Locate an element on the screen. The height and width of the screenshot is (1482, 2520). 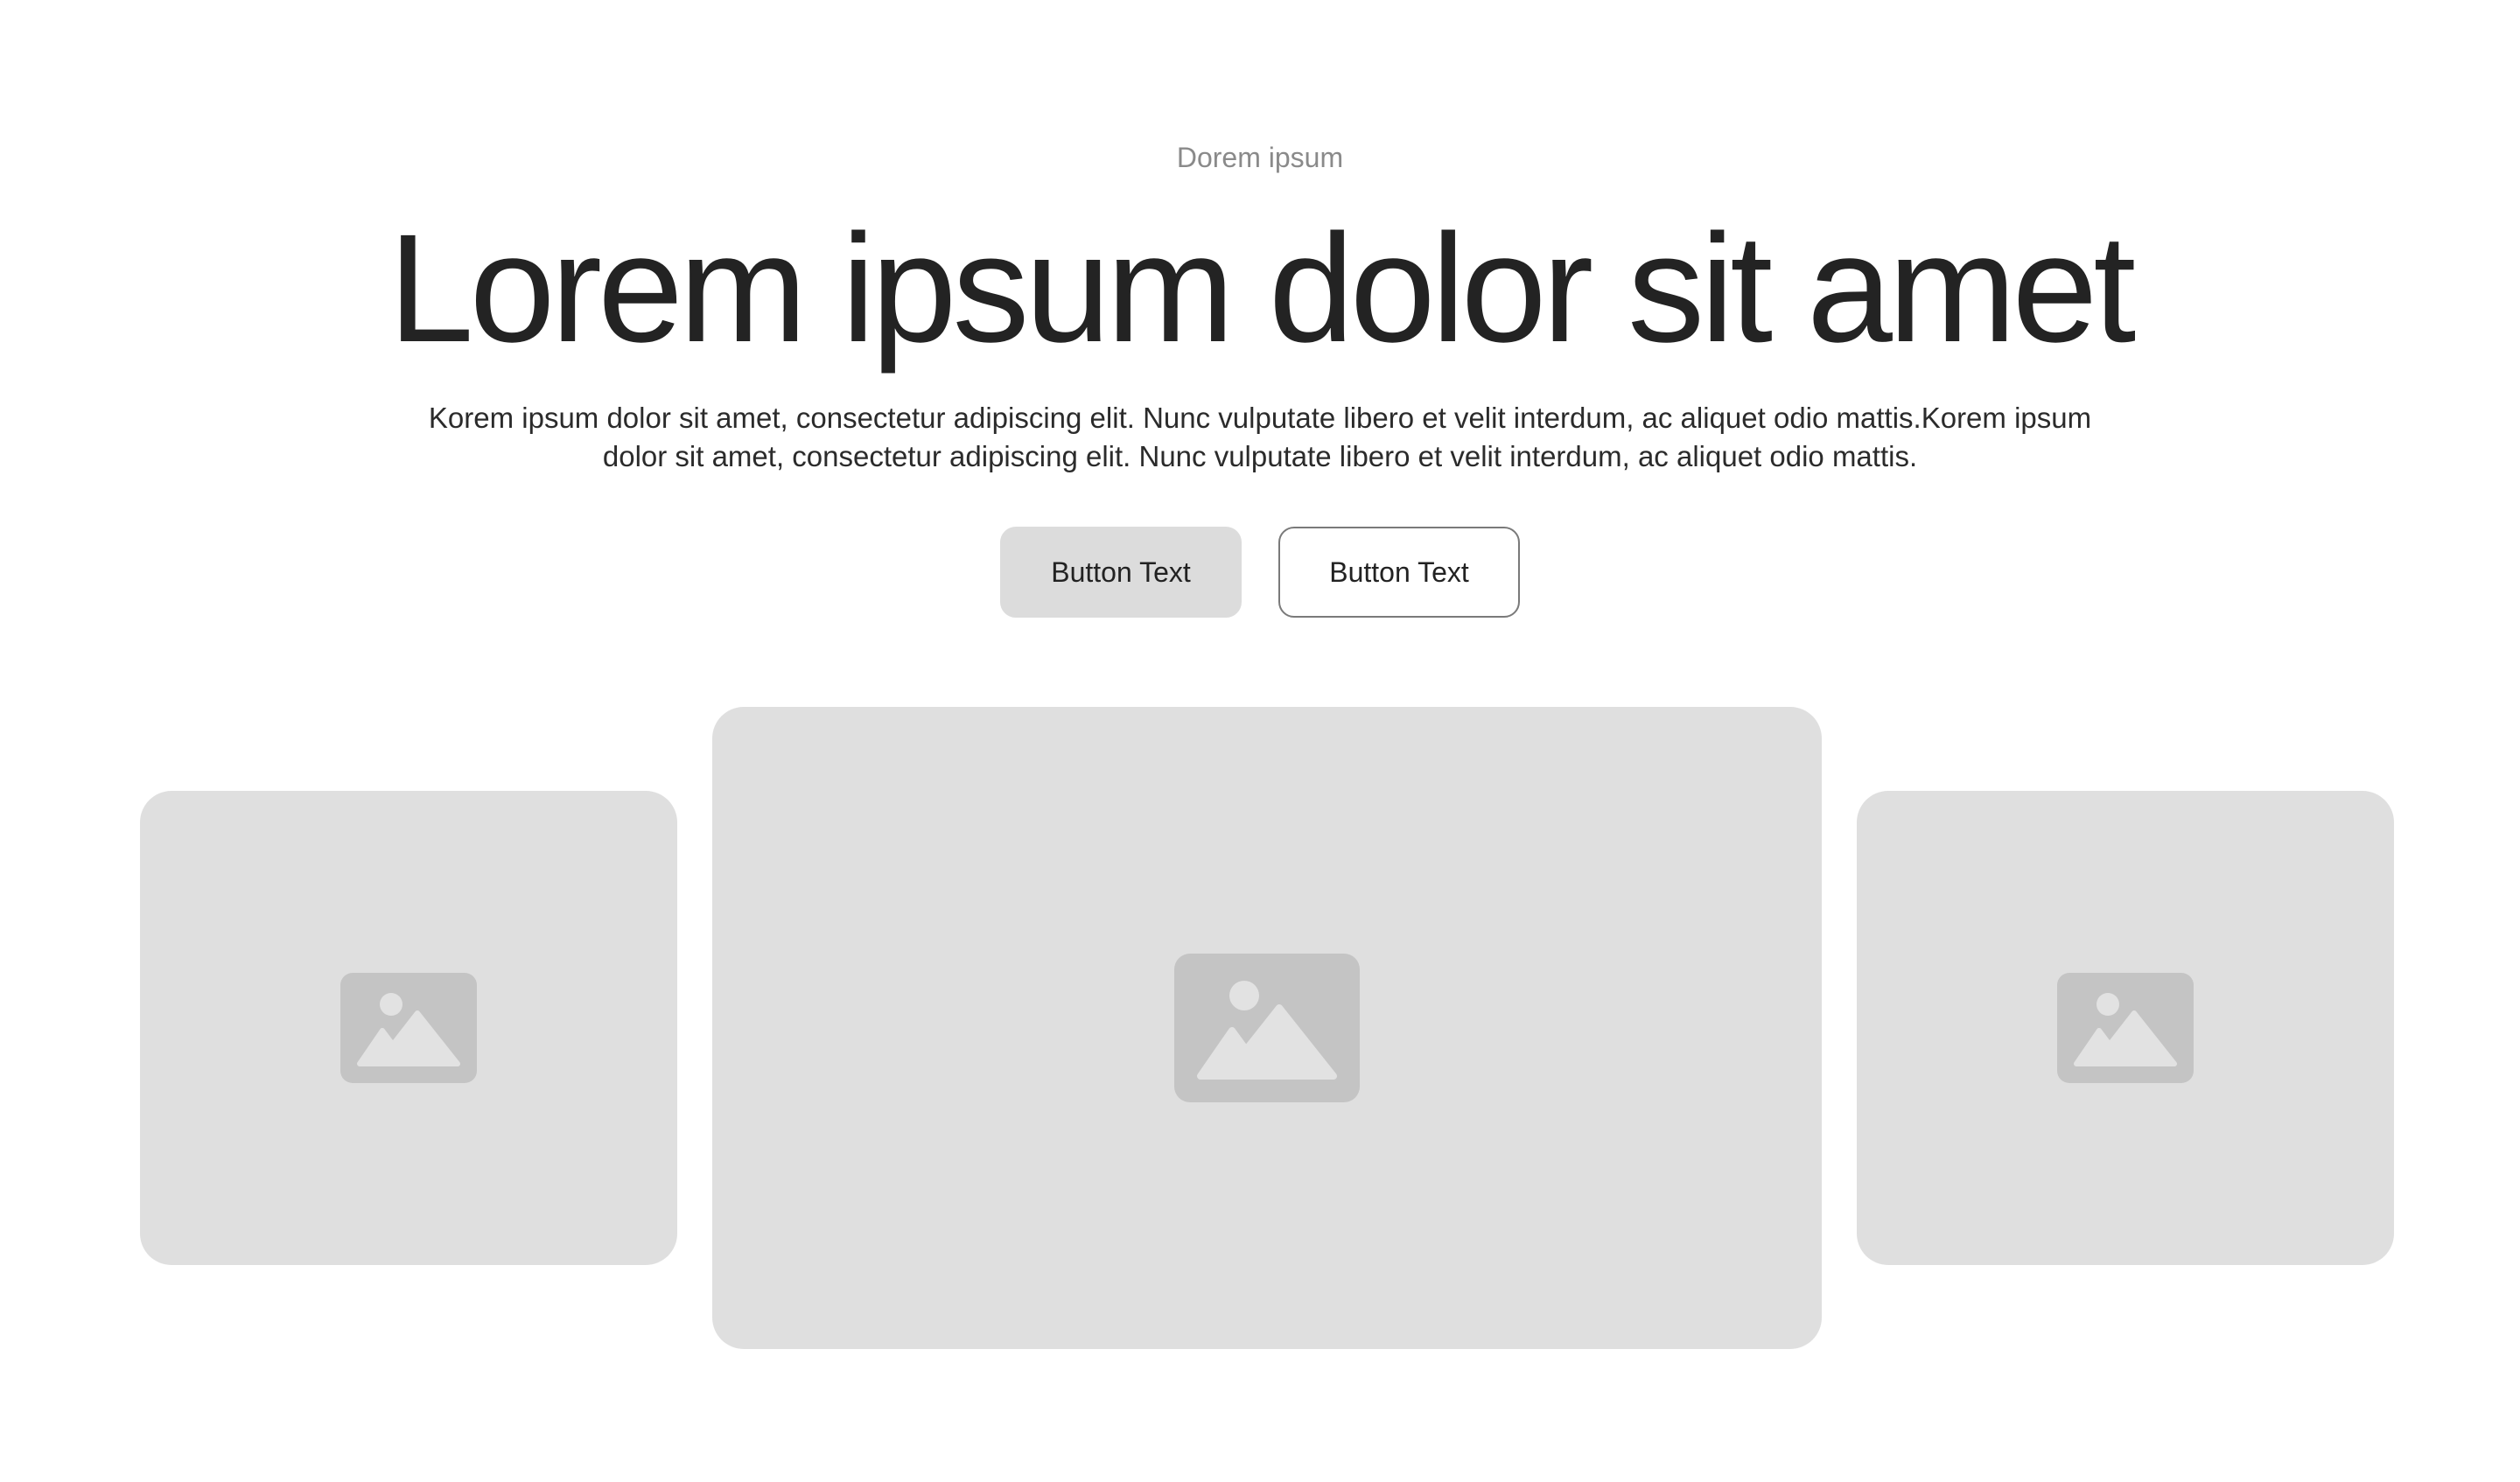
gallery-image-left is located at coordinates (408, 1028).